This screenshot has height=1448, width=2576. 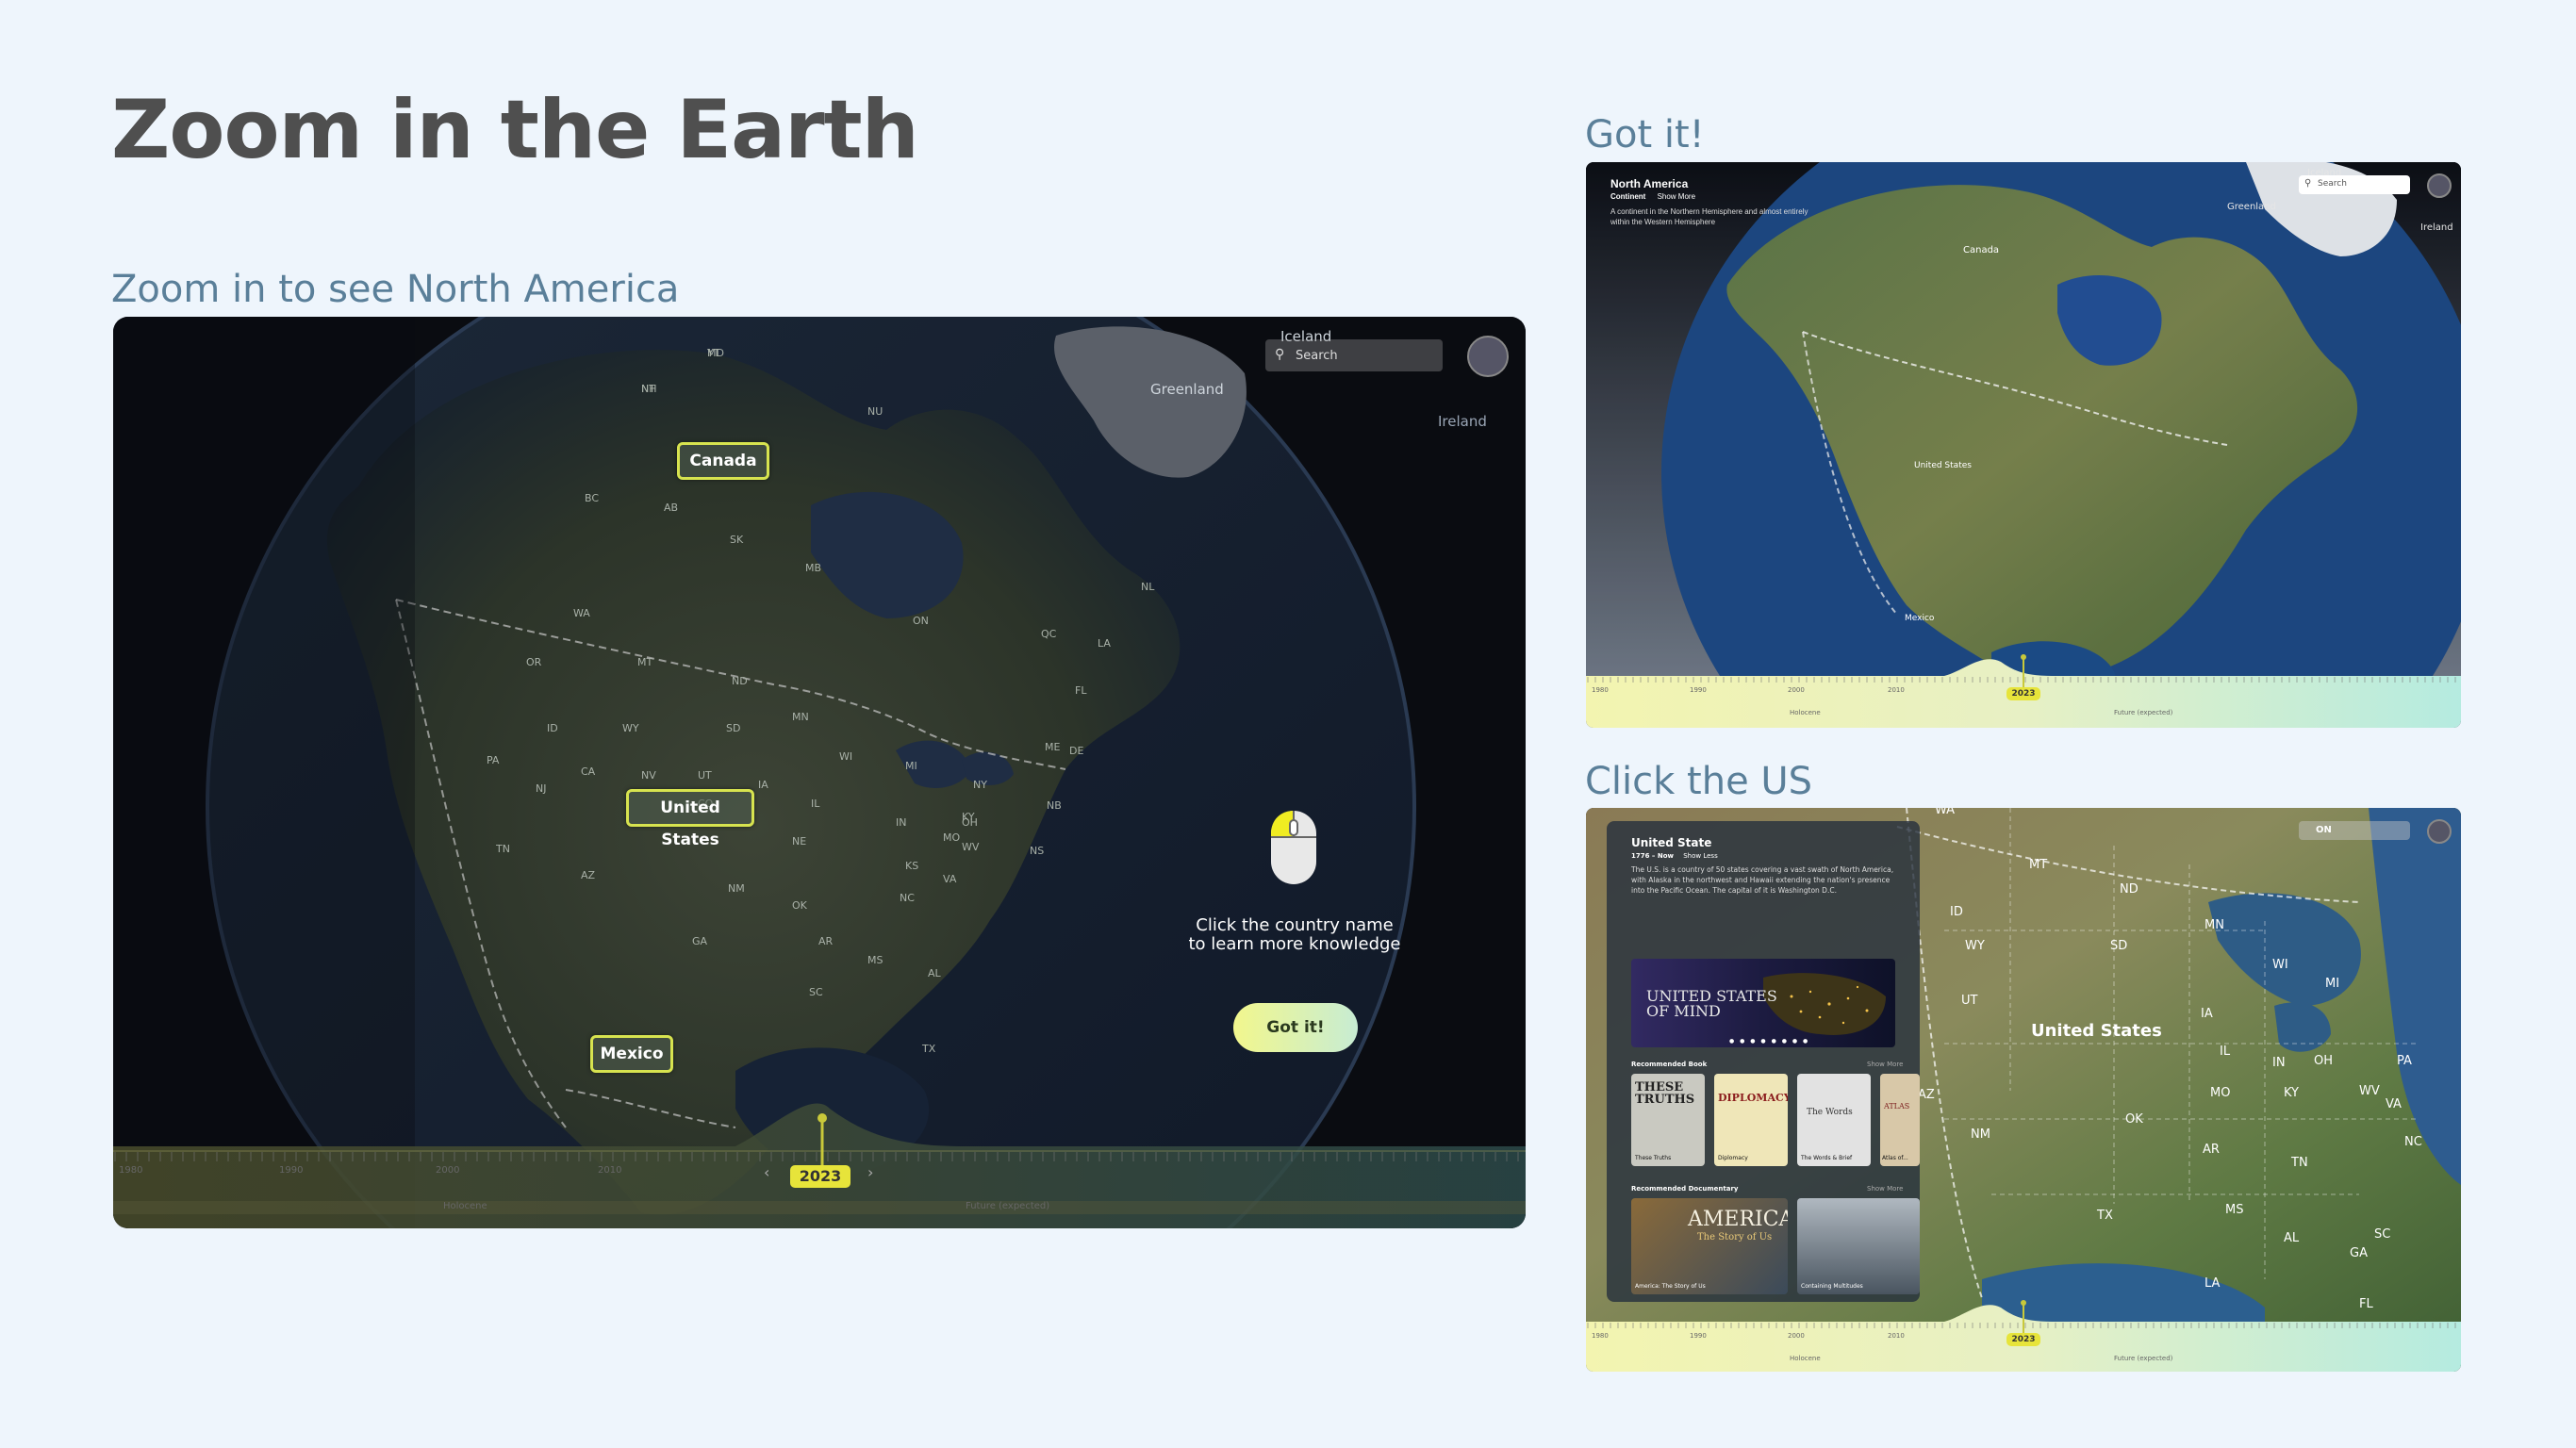 What do you see at coordinates (131, 1170) in the screenshot?
I see `timeline-year-1: 1980` at bounding box center [131, 1170].